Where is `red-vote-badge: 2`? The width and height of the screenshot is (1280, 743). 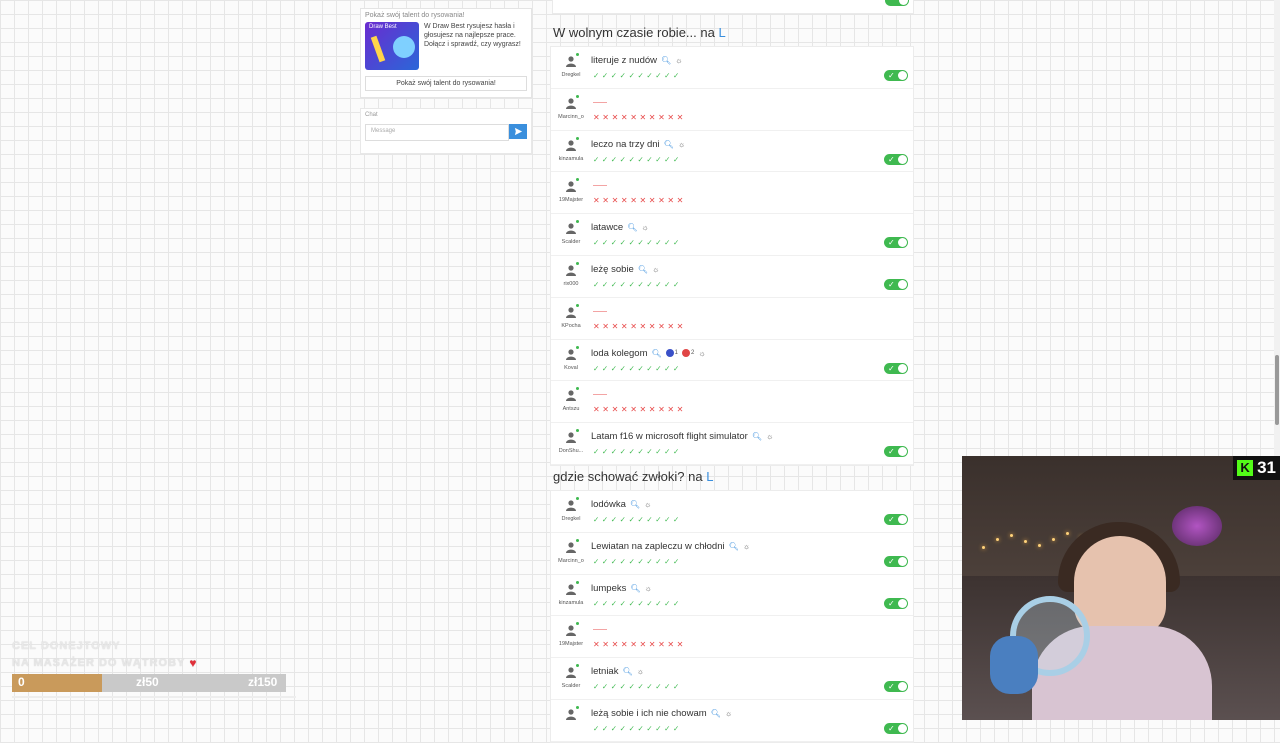 red-vote-badge: 2 is located at coordinates (688, 353).